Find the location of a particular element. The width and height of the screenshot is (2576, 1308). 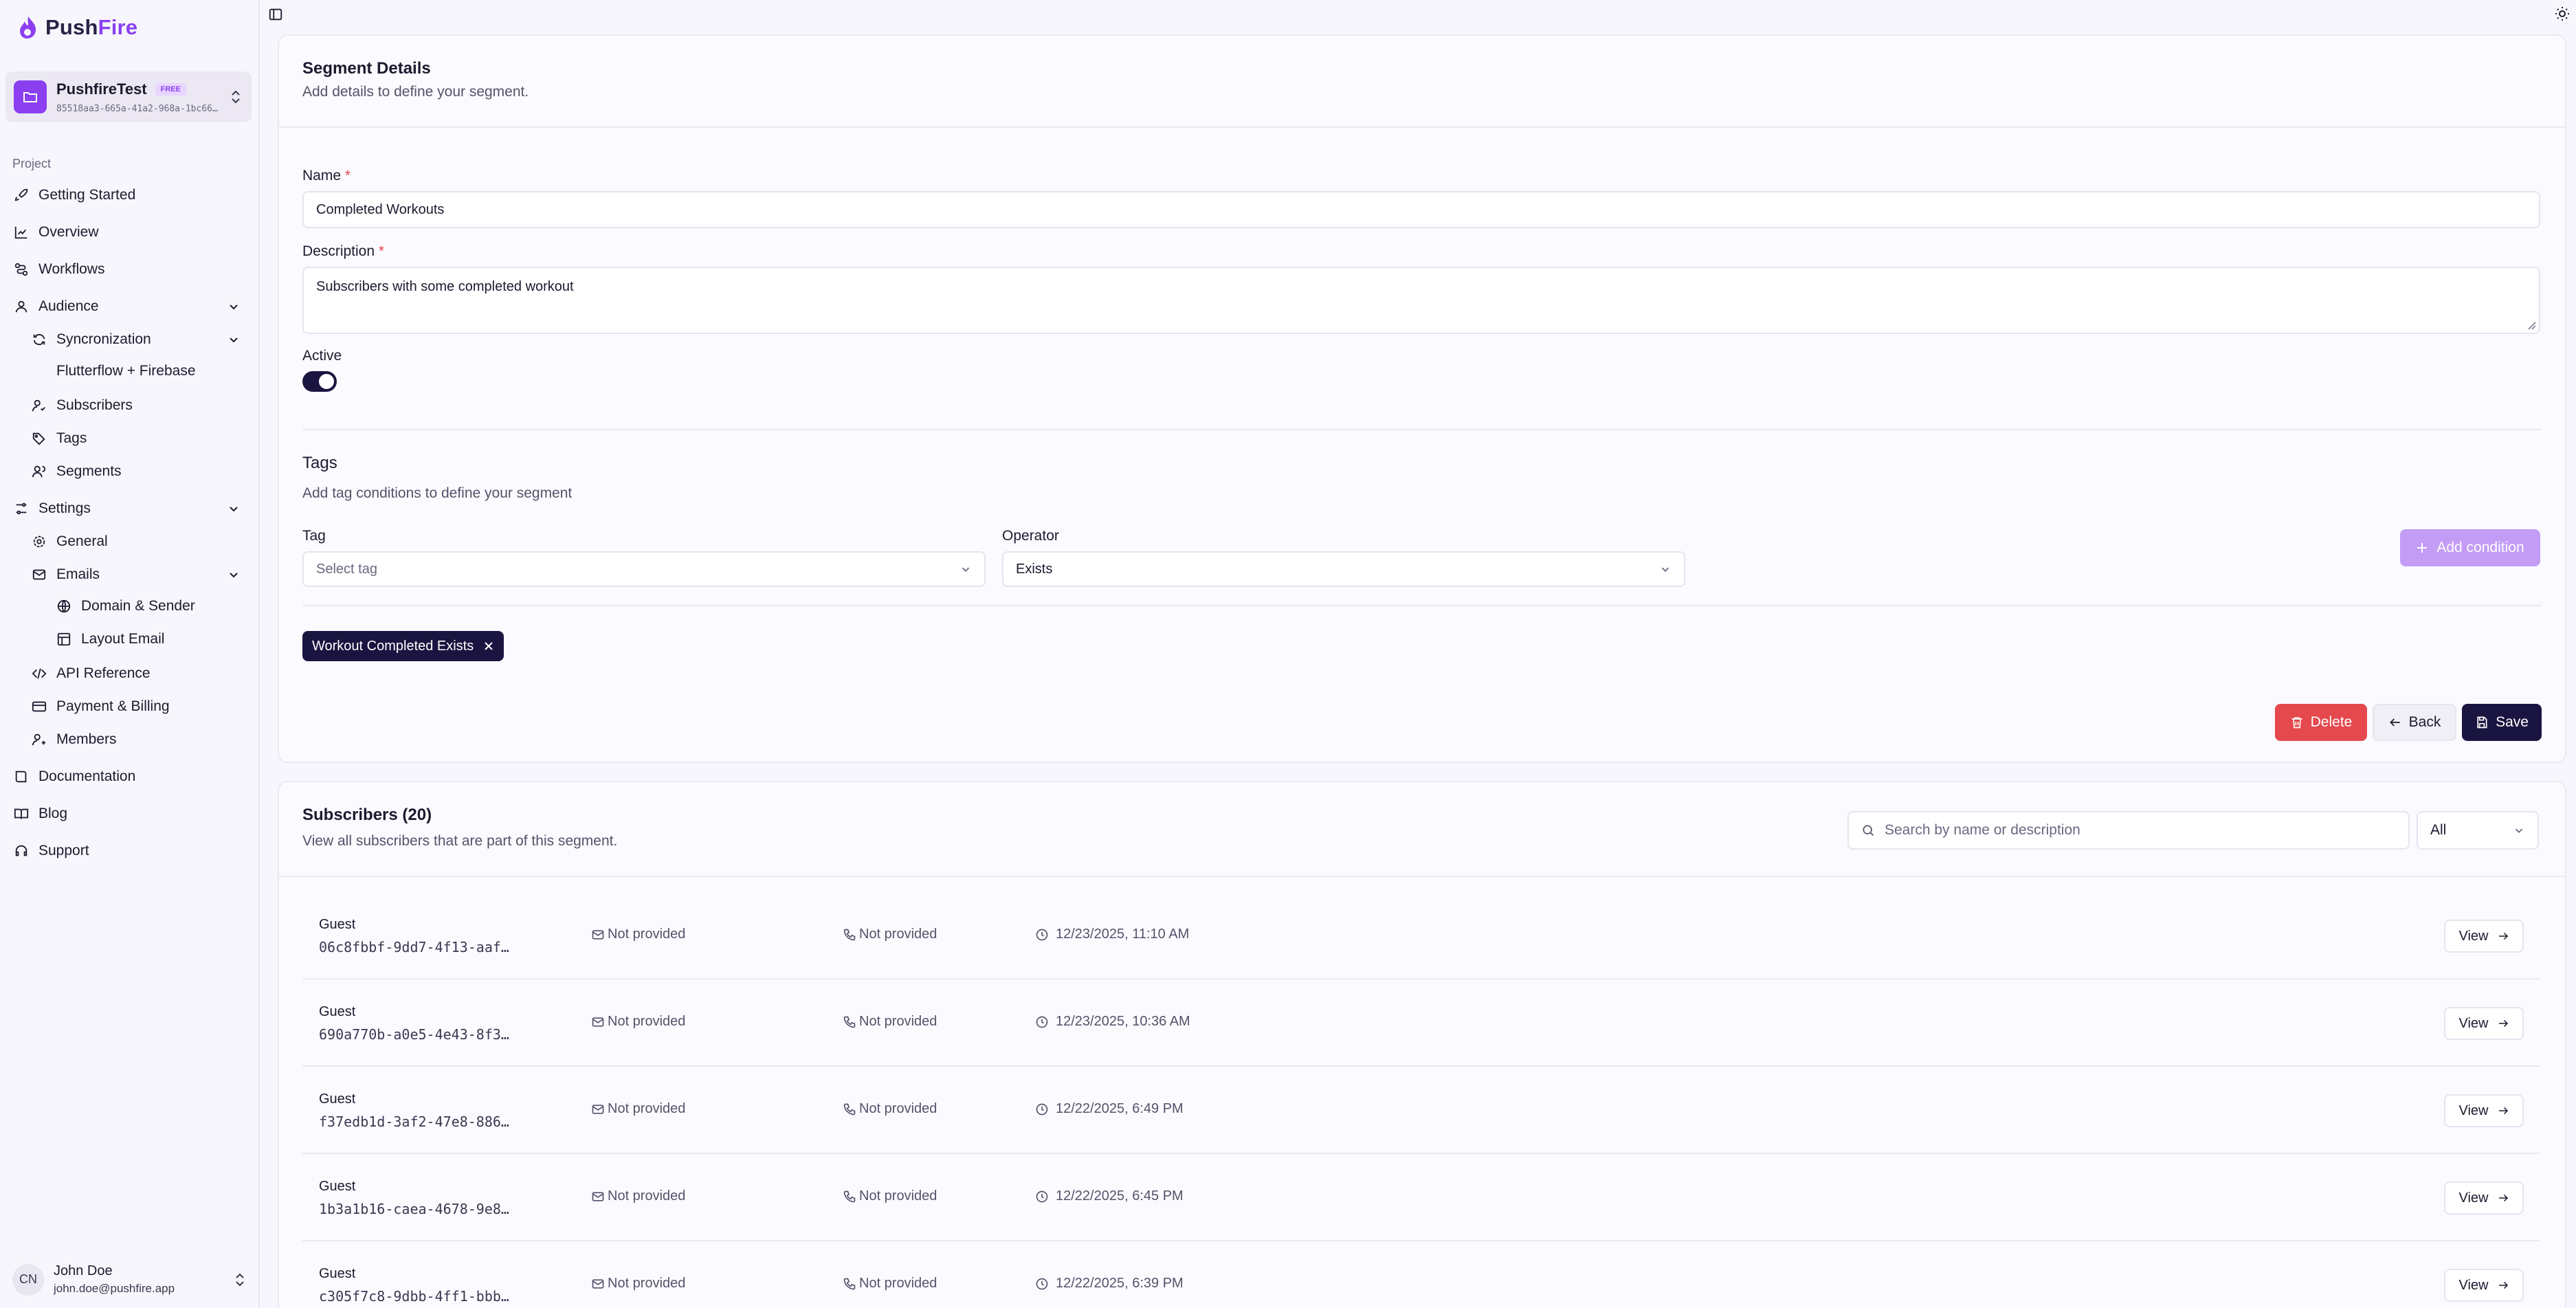

sidebar-item-segments: Segments is located at coordinates (77, 471).